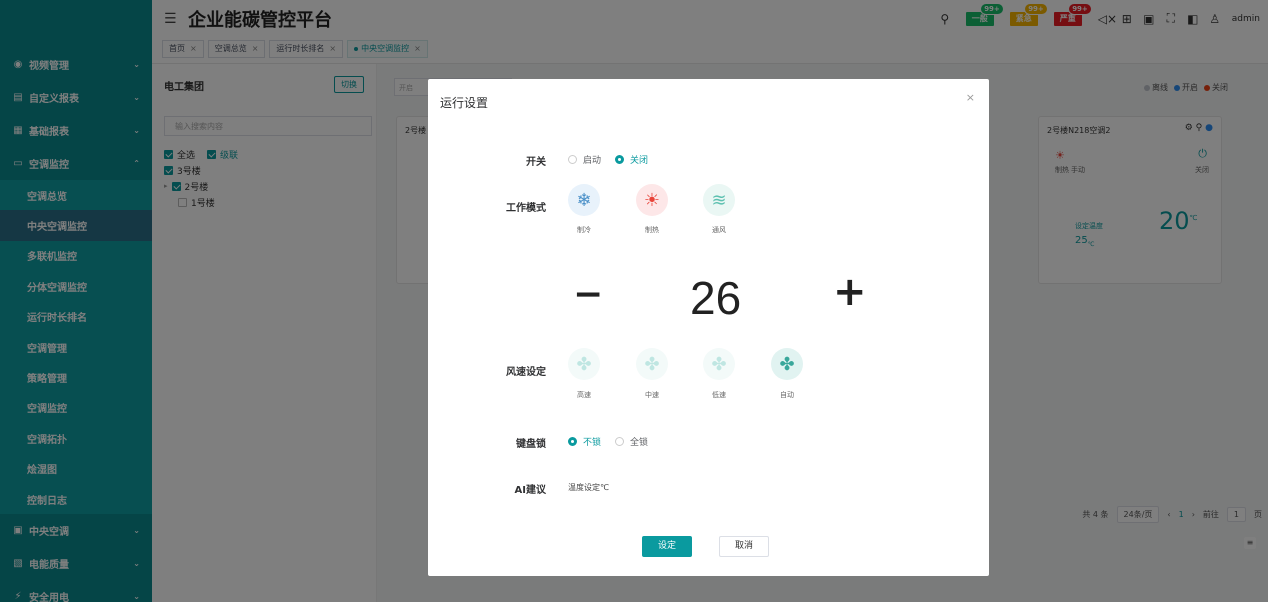 The height and width of the screenshot is (602, 1268). Describe the element at coordinates (572, 159) in the screenshot. I see `radio-start` at that location.